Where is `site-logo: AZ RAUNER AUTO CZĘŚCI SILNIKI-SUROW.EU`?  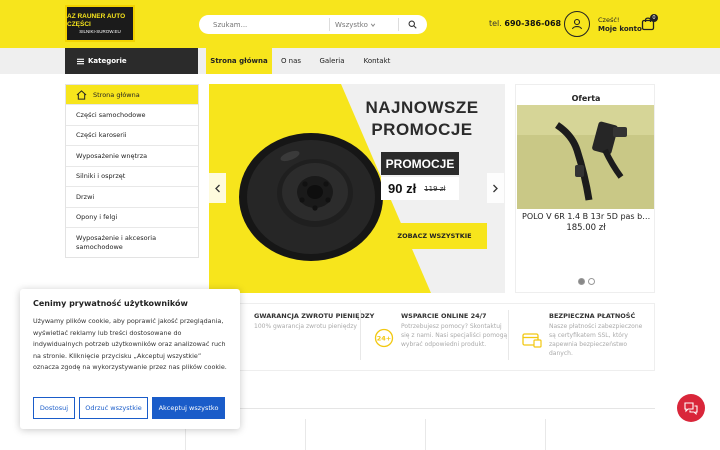
site-logo: AZ RAUNER AUTO CZĘŚCI SILNIKI-SUROW.EU is located at coordinates (100, 23).